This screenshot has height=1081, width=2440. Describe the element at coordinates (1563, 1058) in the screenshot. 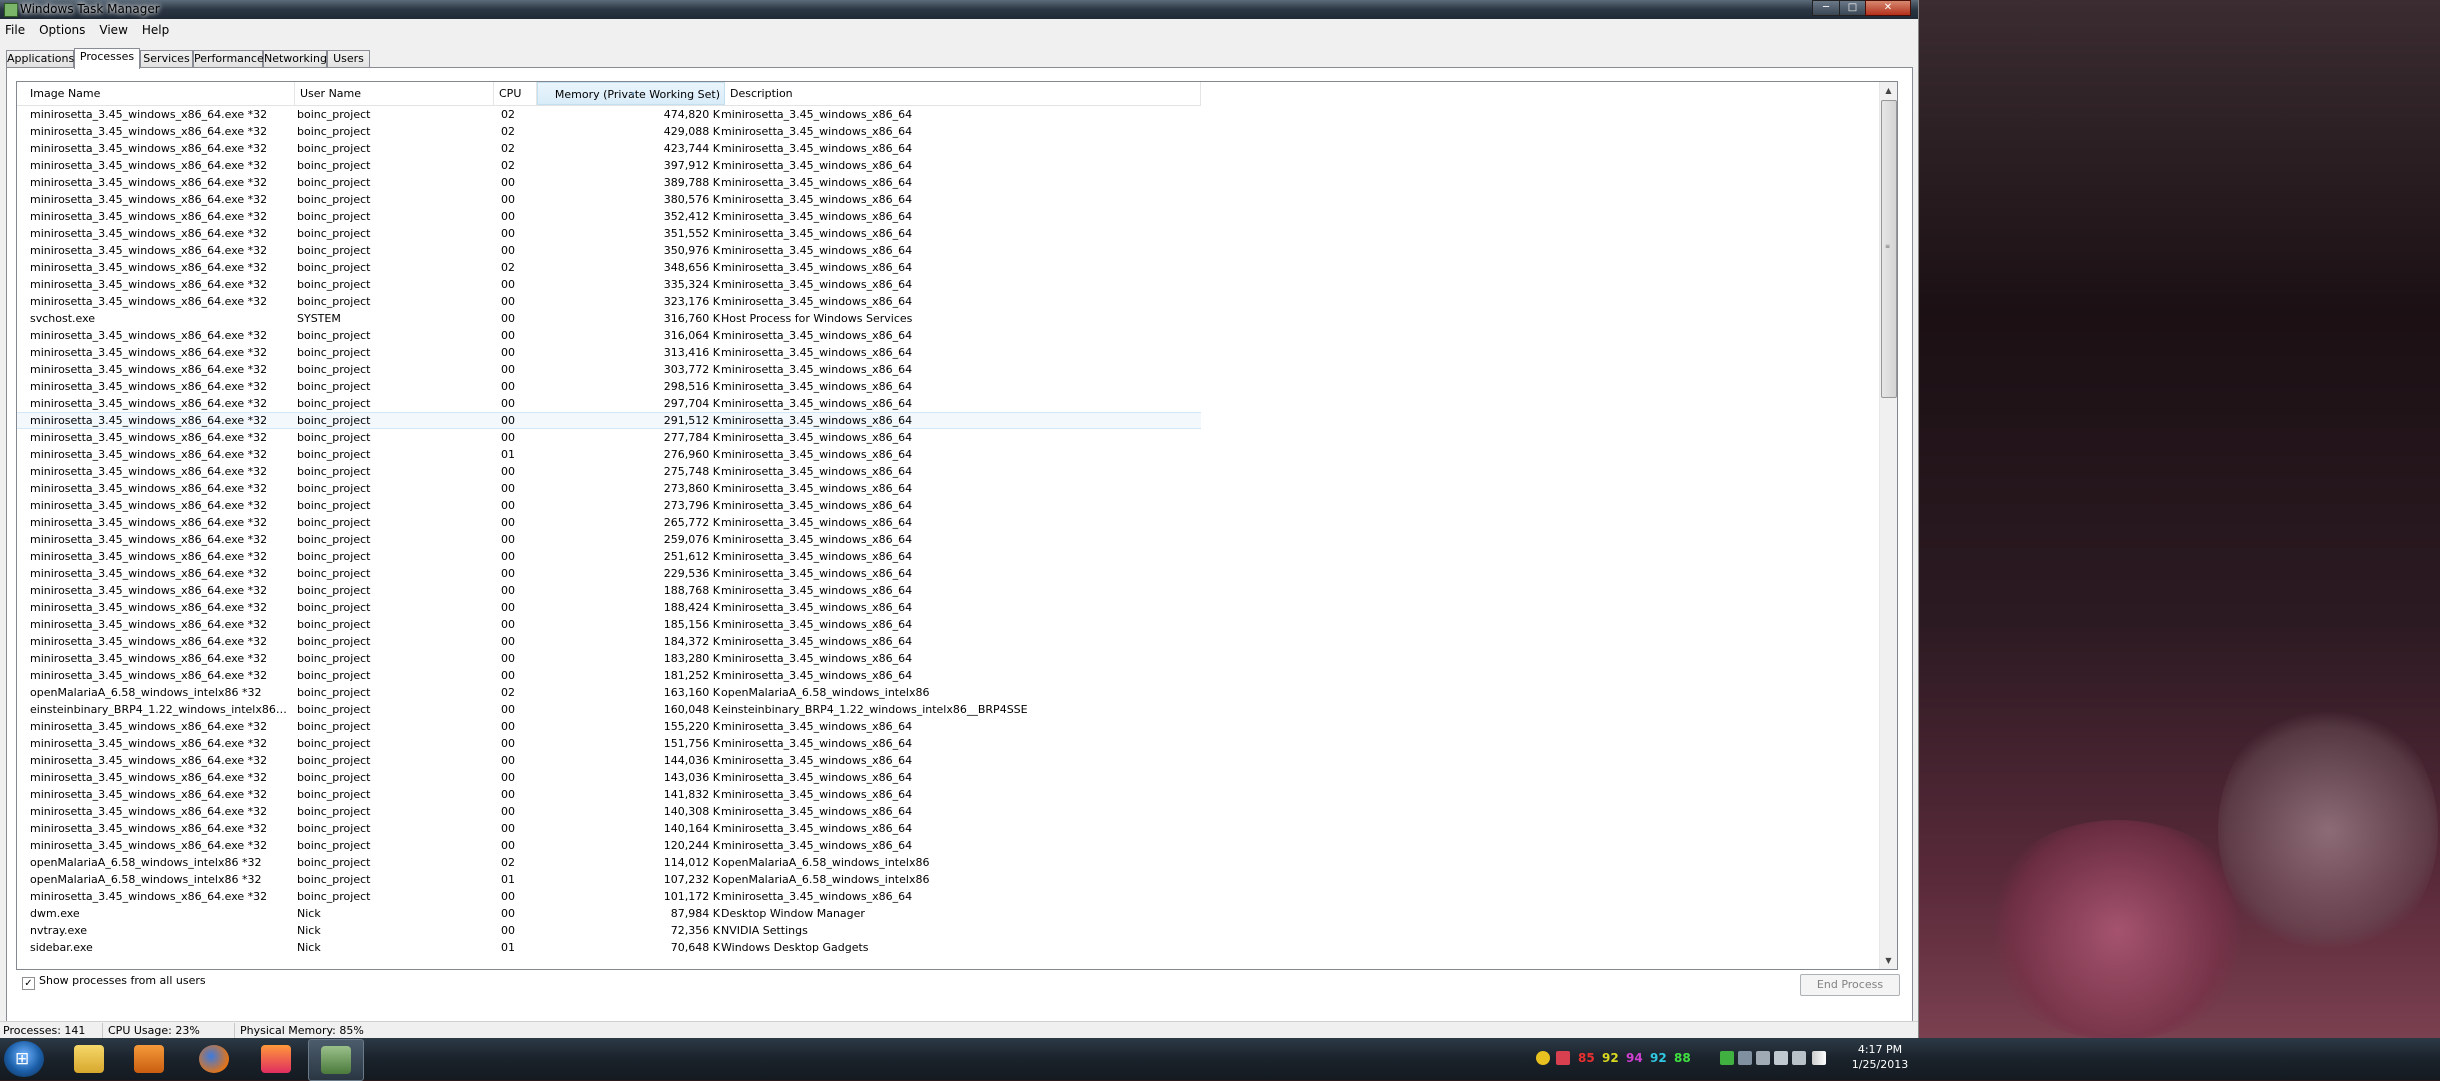

I see `tray-flame-icon` at that location.